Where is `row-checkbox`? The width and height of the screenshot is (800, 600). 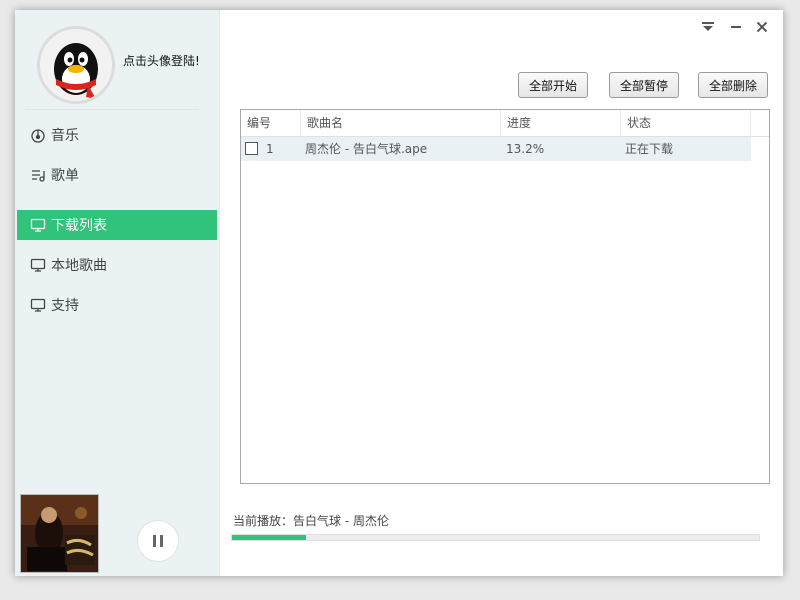 row-checkbox is located at coordinates (251, 148).